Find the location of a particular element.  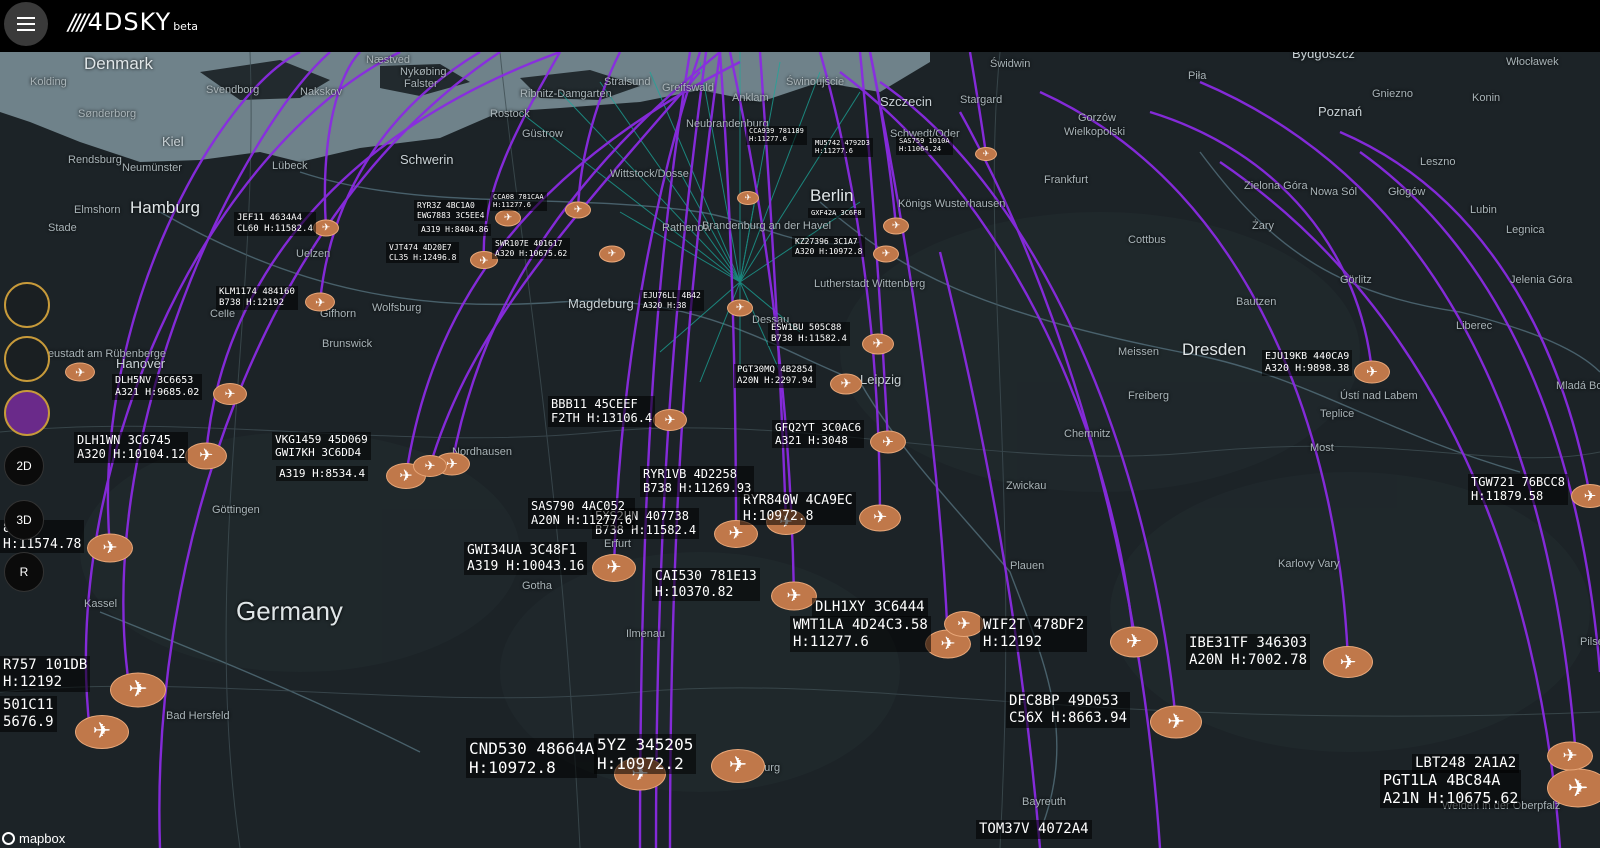

city-label: Wielkopolski is located at coordinates (1095, 132).